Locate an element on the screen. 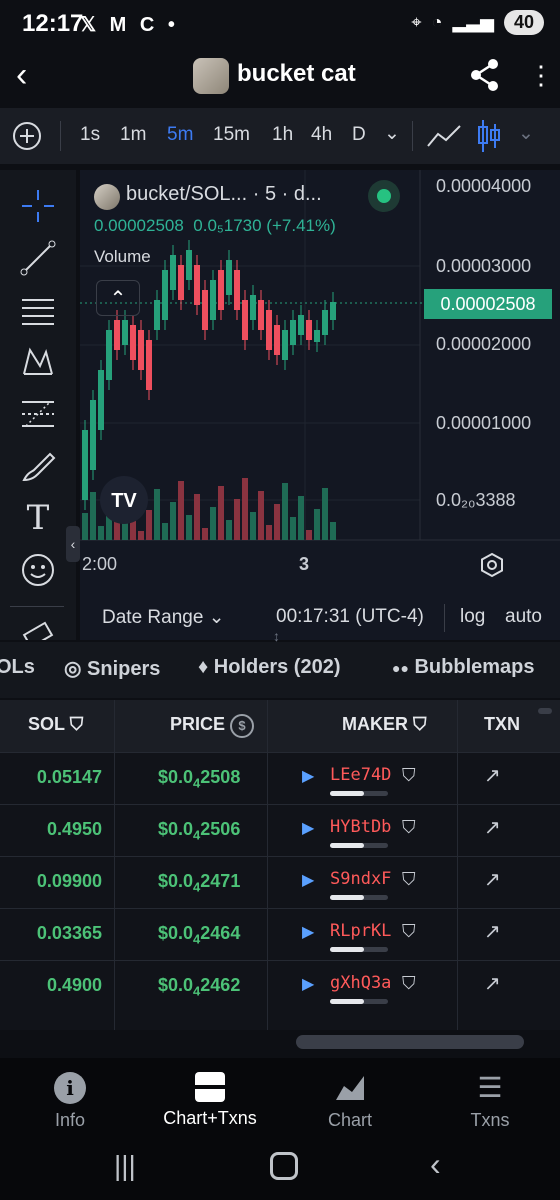  bubblemaps-icon: ●● is located at coordinates (400, 668).